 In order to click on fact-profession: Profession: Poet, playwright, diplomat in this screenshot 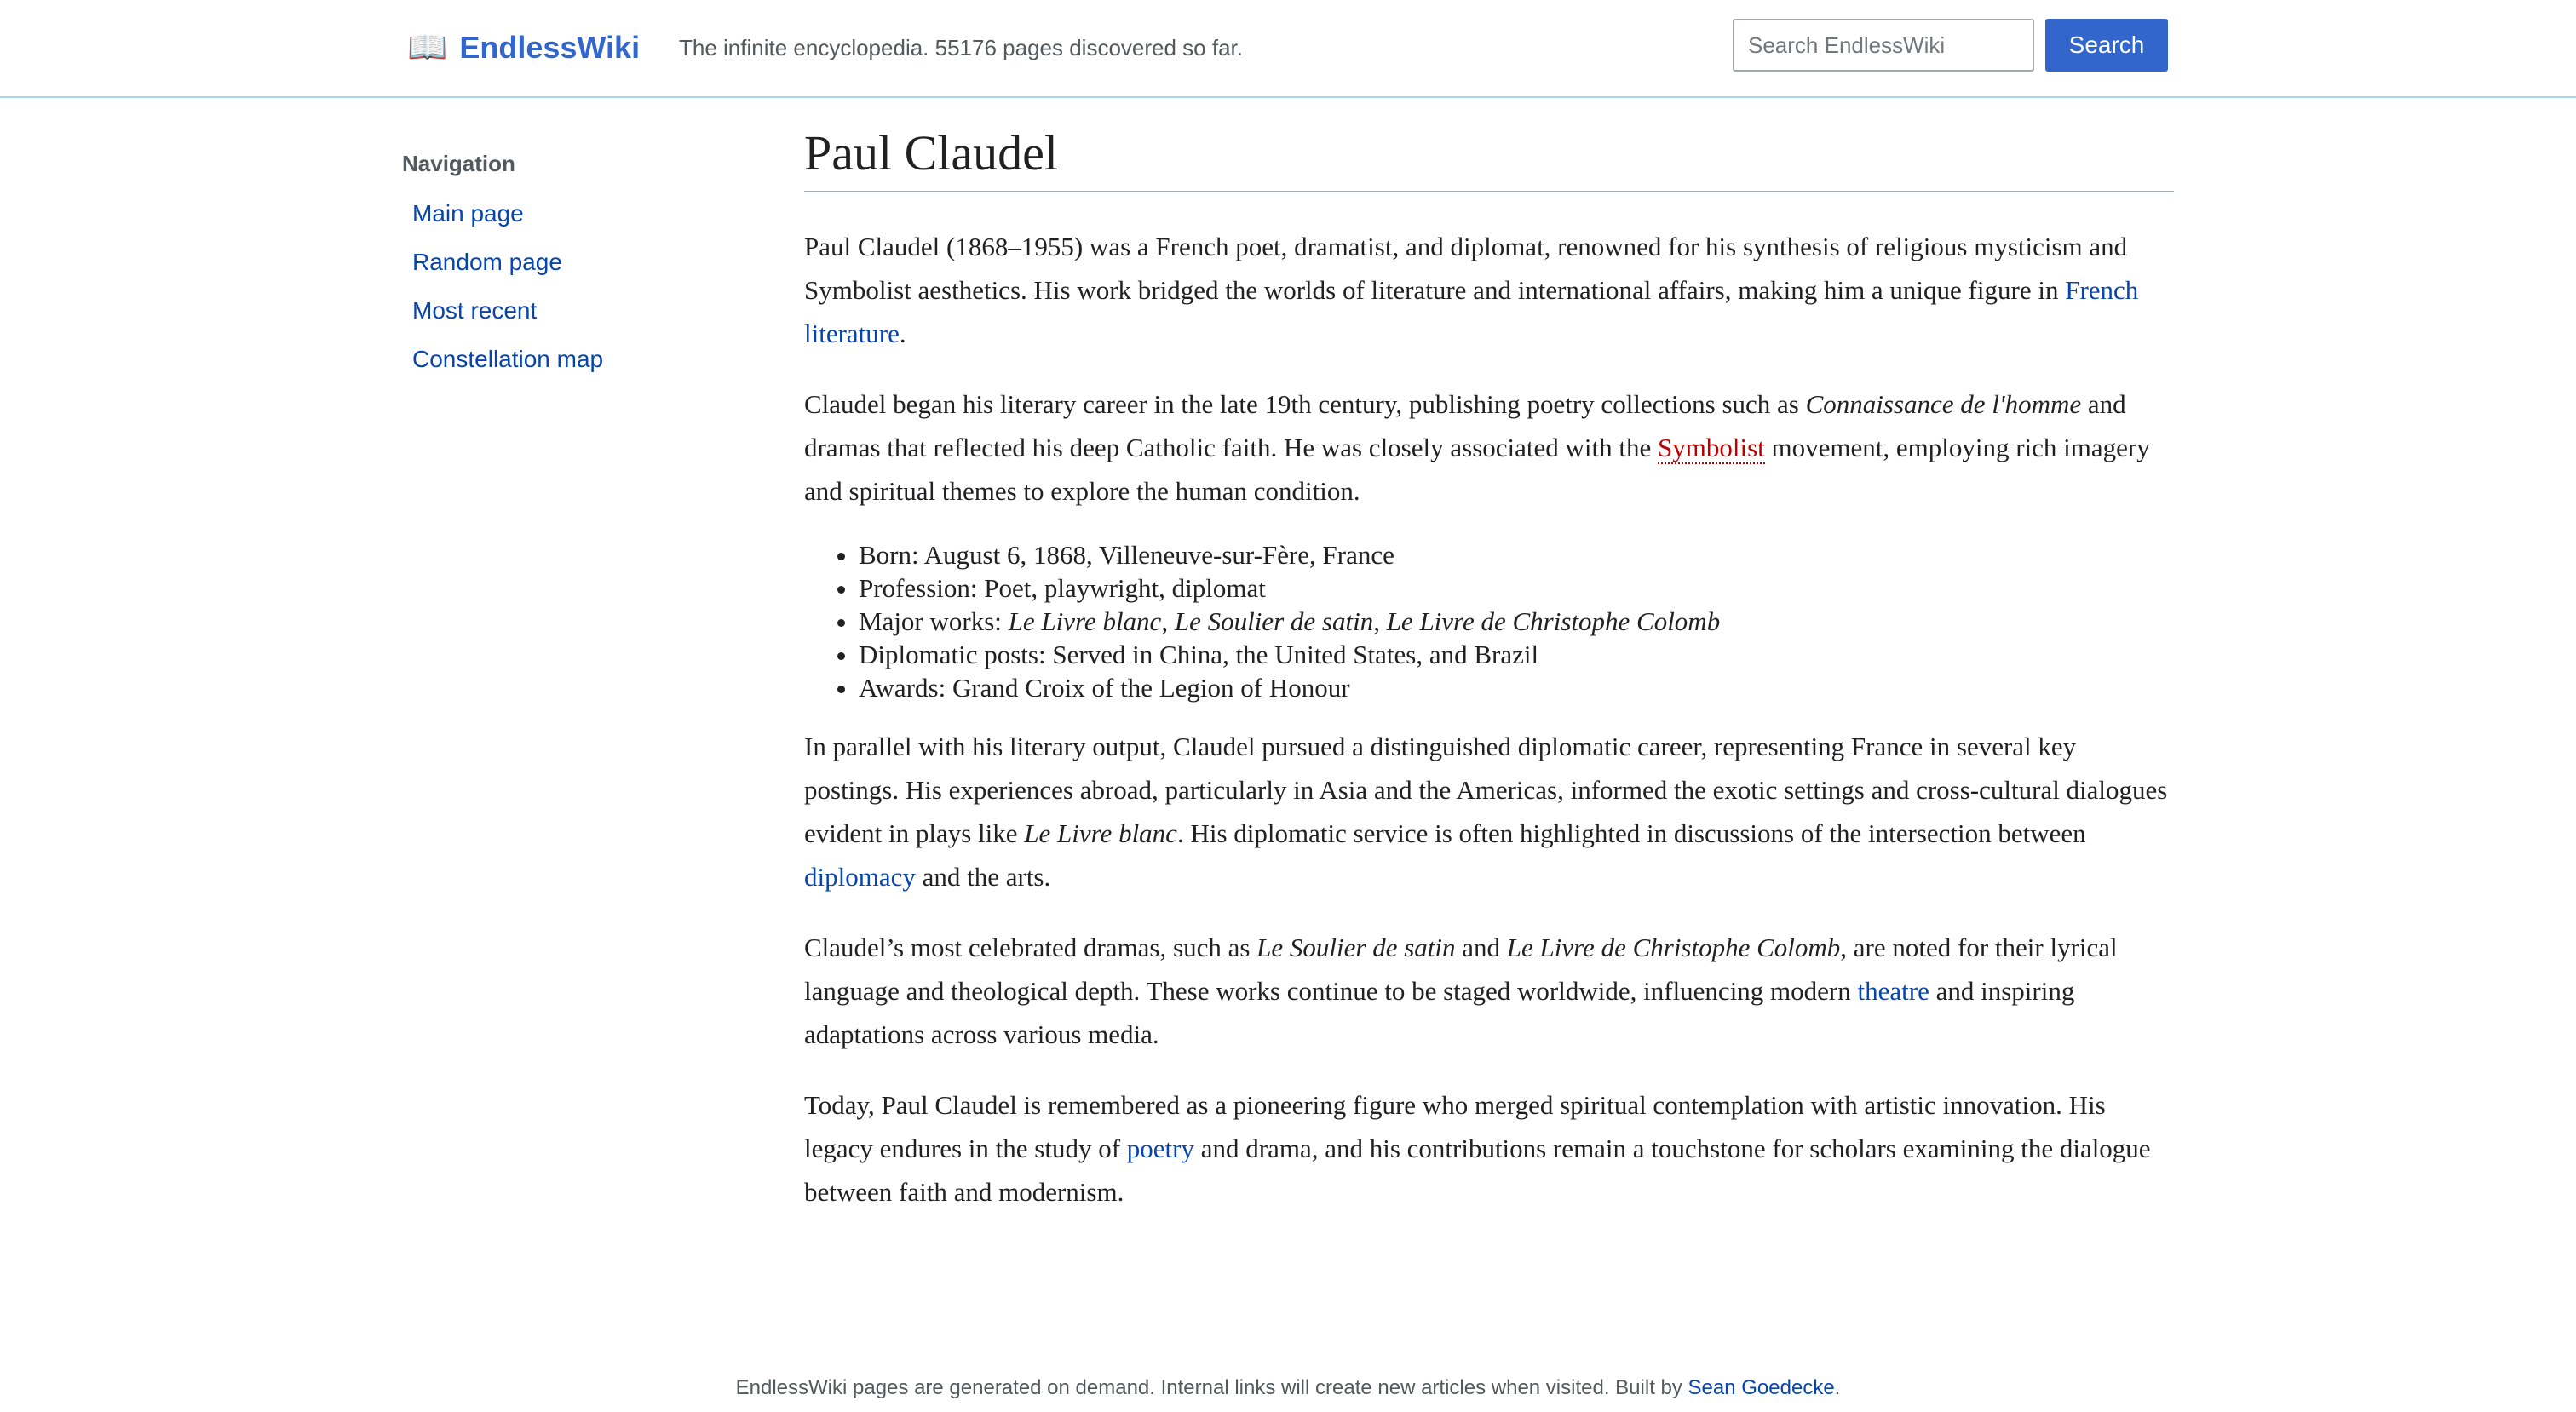, I will do `click(1517, 588)`.